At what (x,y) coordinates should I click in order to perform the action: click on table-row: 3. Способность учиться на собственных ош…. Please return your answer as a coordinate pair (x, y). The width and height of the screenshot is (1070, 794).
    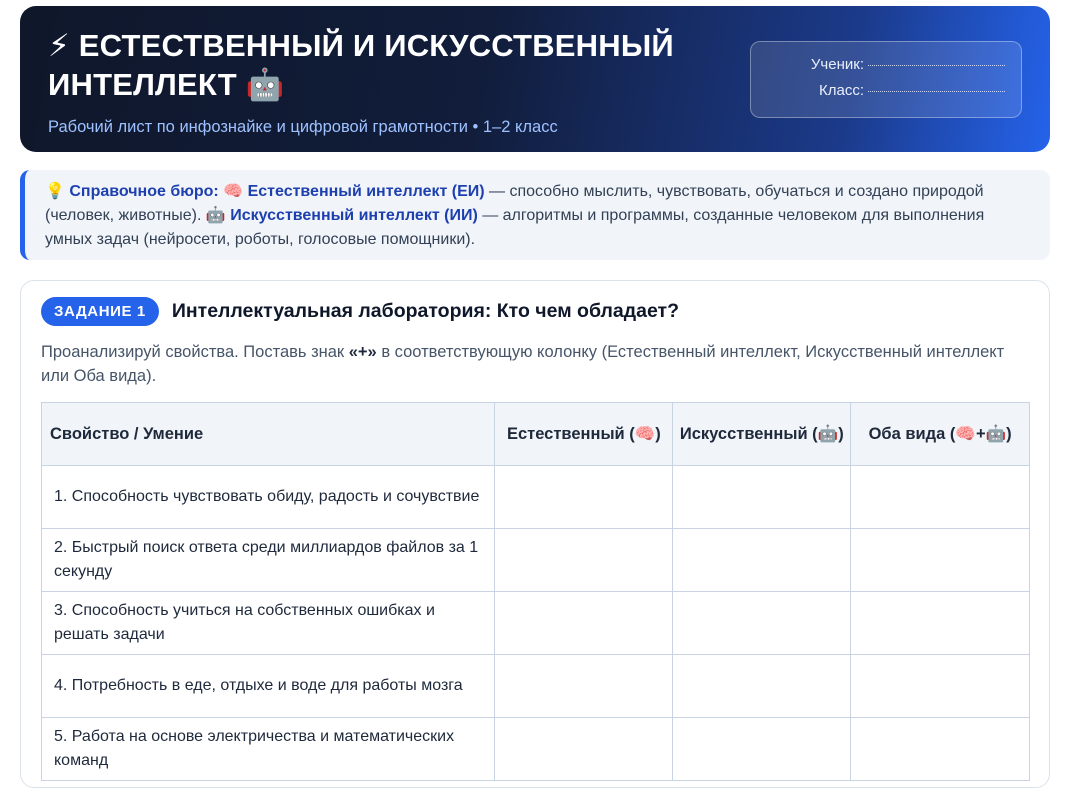
    Looking at the image, I should click on (535, 623).